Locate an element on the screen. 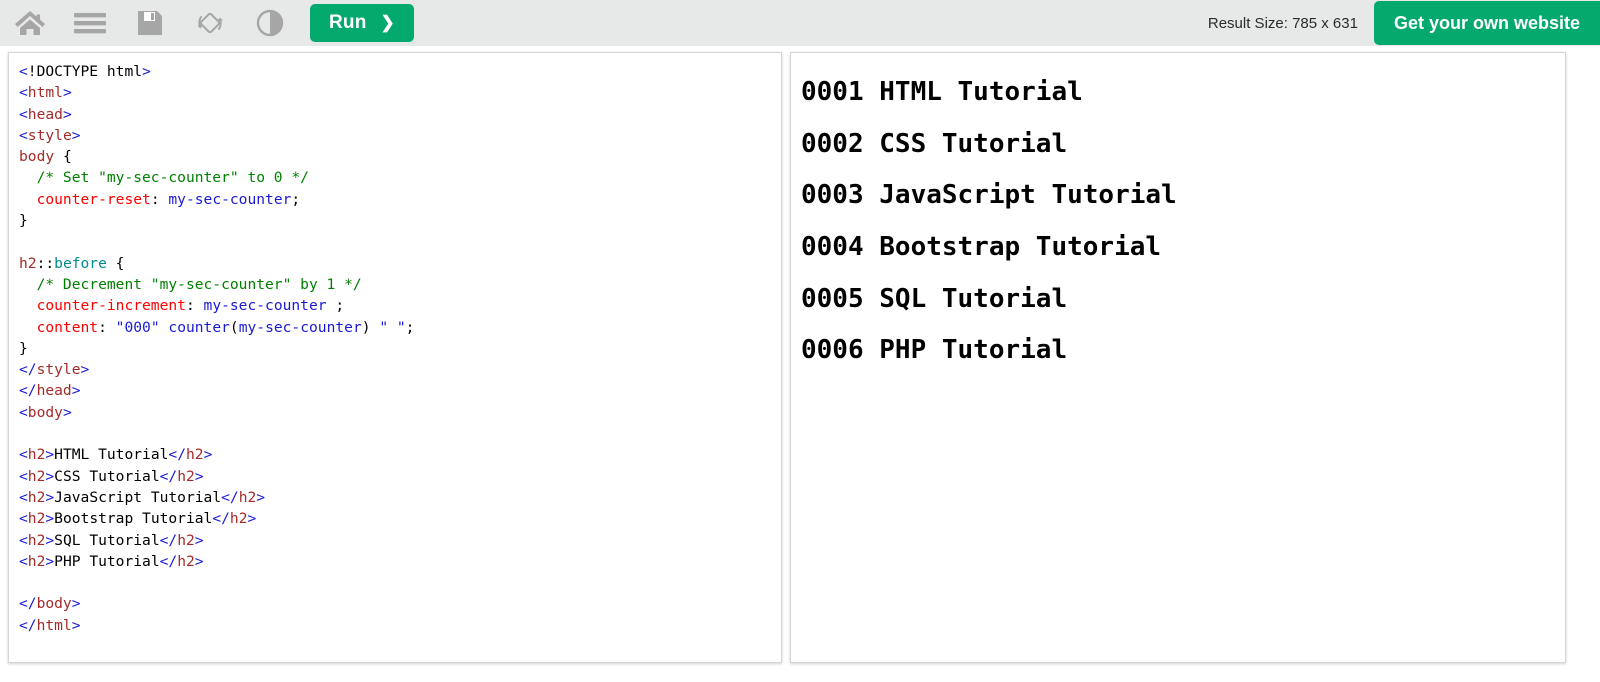 The image size is (1600, 682). result-heading: 0003 JavaScript Tutorial is located at coordinates (989, 195).